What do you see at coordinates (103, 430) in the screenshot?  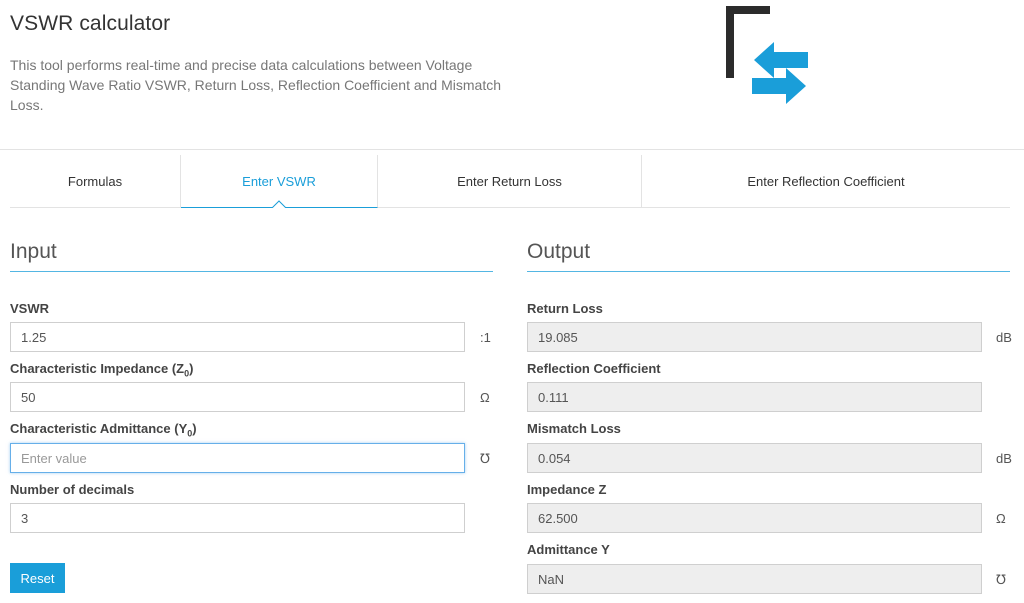 I see `characteristic-admittance-label: Characteristic Admittance (Y0)` at bounding box center [103, 430].